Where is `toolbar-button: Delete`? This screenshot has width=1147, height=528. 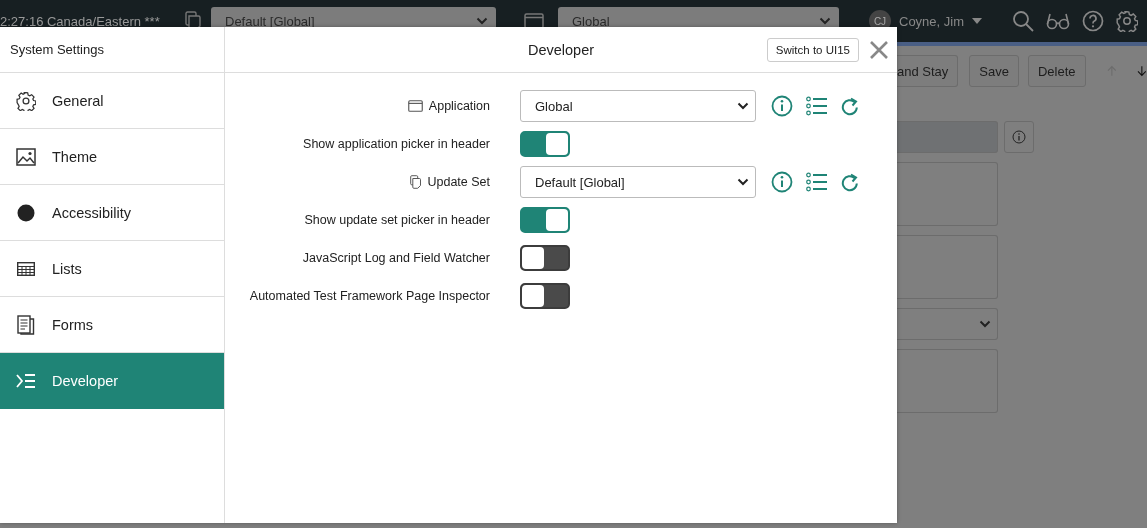
toolbar-button: Delete is located at coordinates (1056, 71).